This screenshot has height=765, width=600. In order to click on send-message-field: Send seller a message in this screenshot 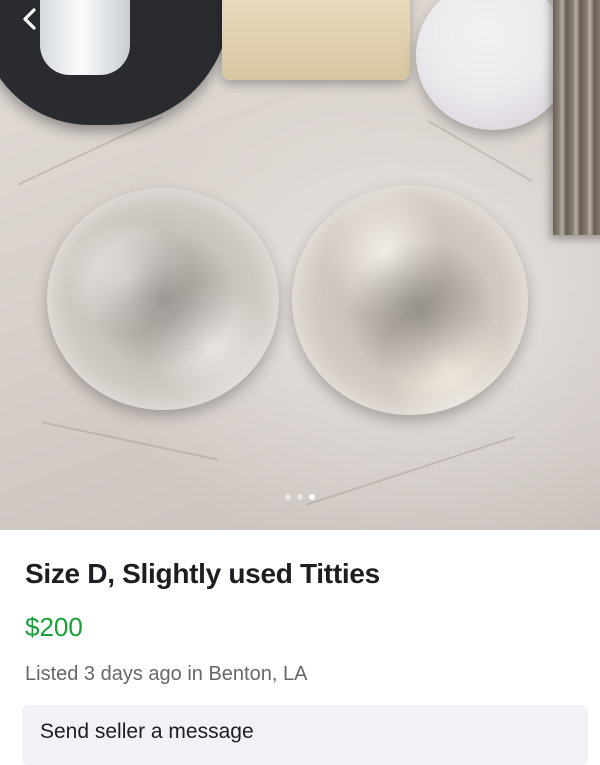, I will do `click(305, 735)`.